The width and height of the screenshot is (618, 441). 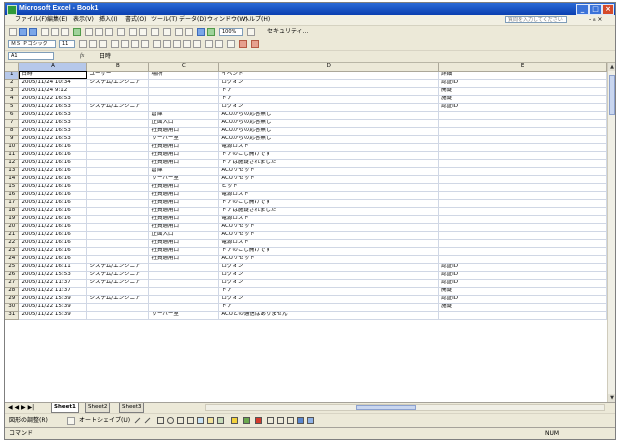 I want to click on sheet-tab-1: Sheet1, so click(x=65, y=408).